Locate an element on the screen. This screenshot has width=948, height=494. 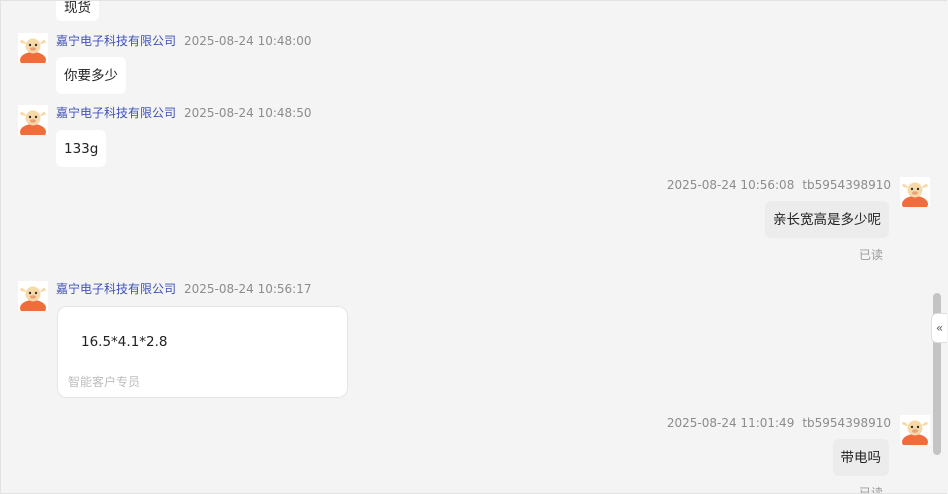
message-text: 带电吗 is located at coordinates (861, 458).